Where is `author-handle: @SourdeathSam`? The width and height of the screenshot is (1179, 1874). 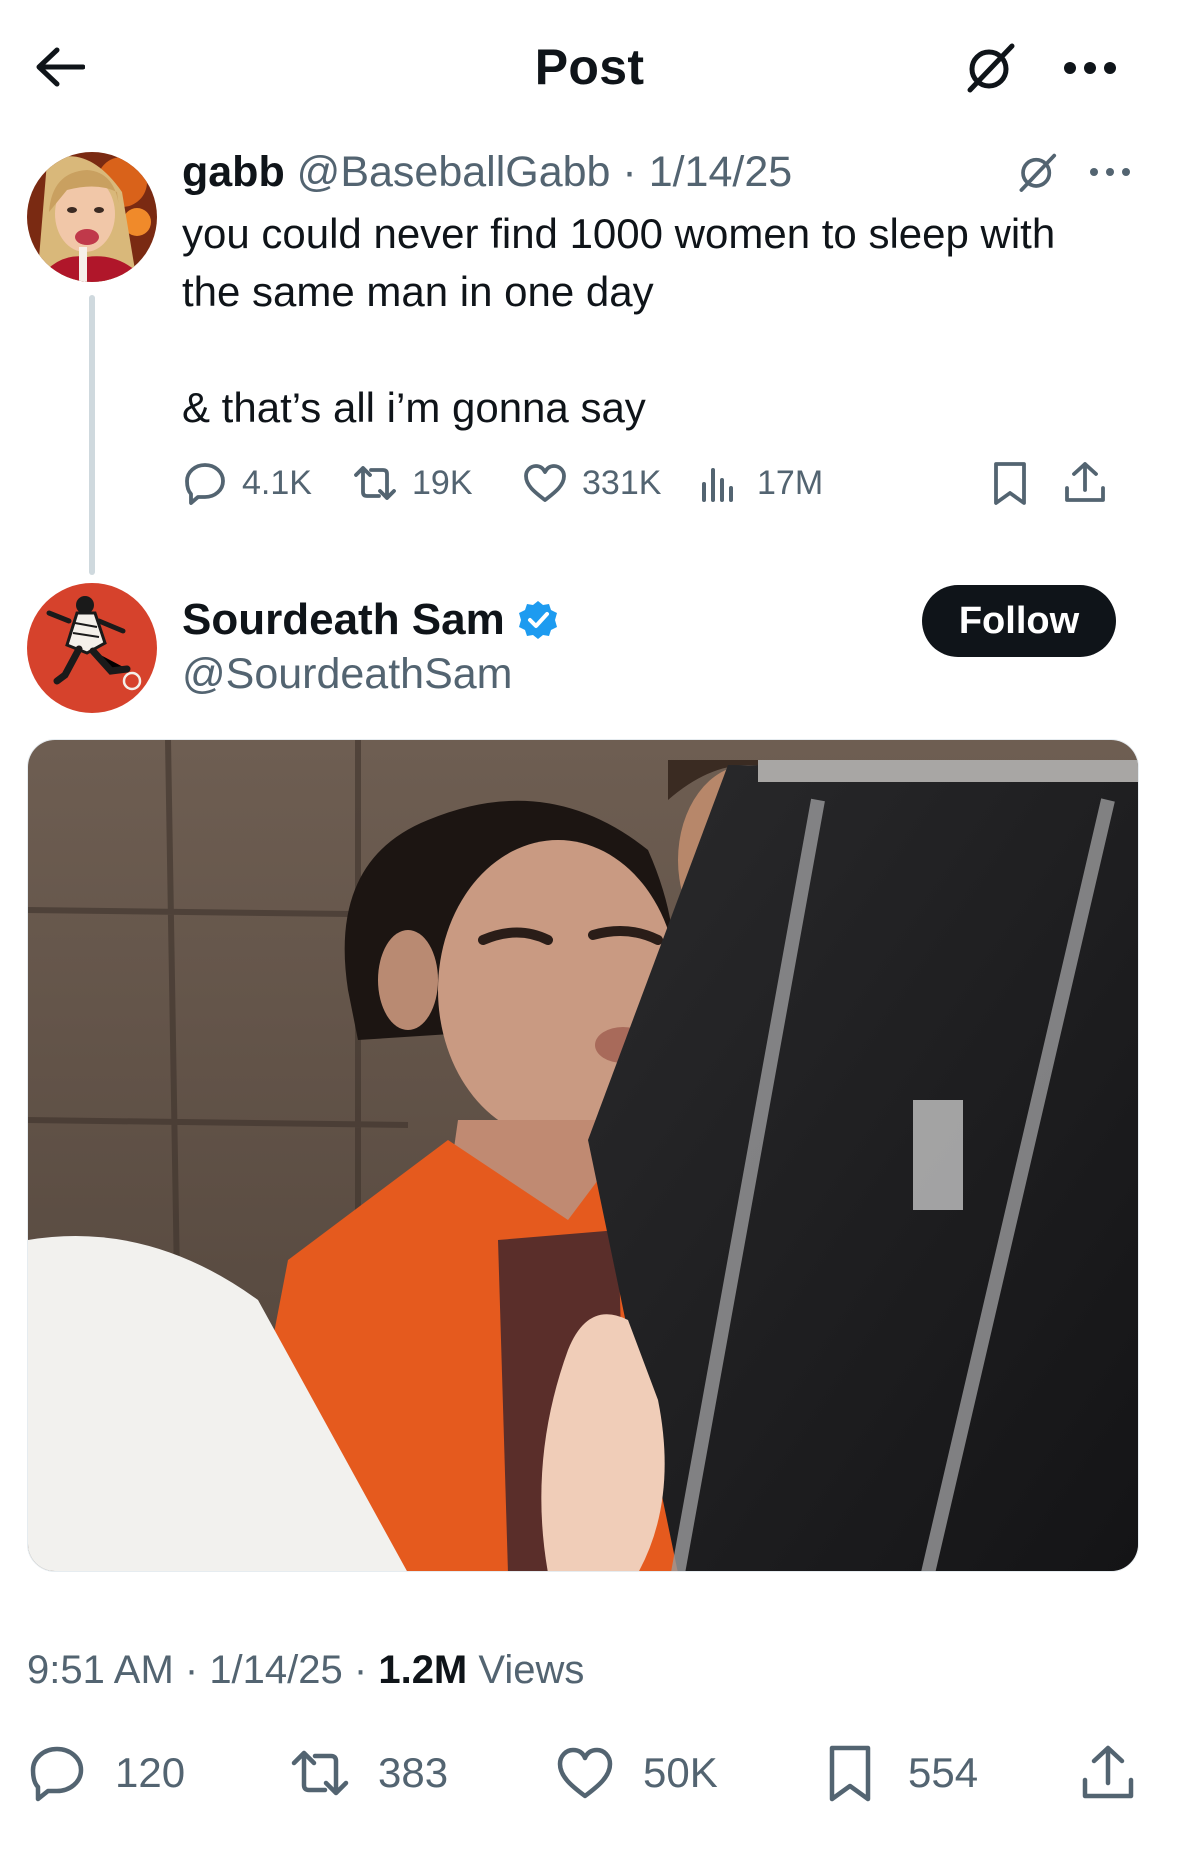
author-handle: @SourdeathSam is located at coordinates (347, 674).